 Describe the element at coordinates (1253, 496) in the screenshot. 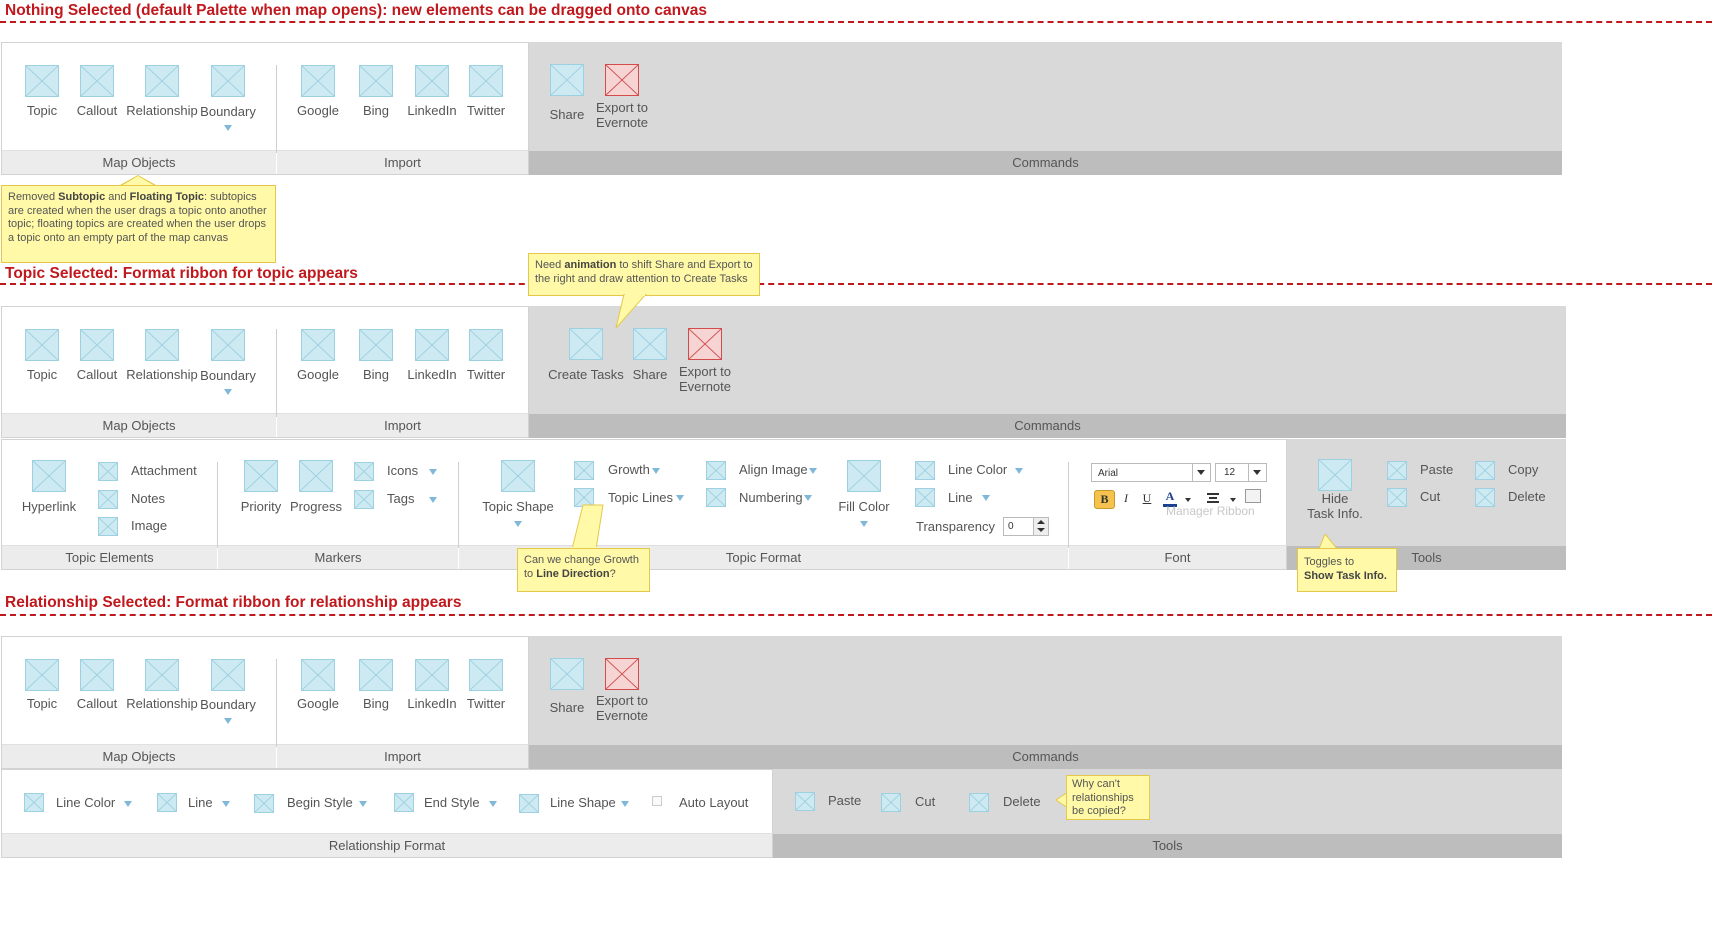

I see `spellcheck-icon` at that location.